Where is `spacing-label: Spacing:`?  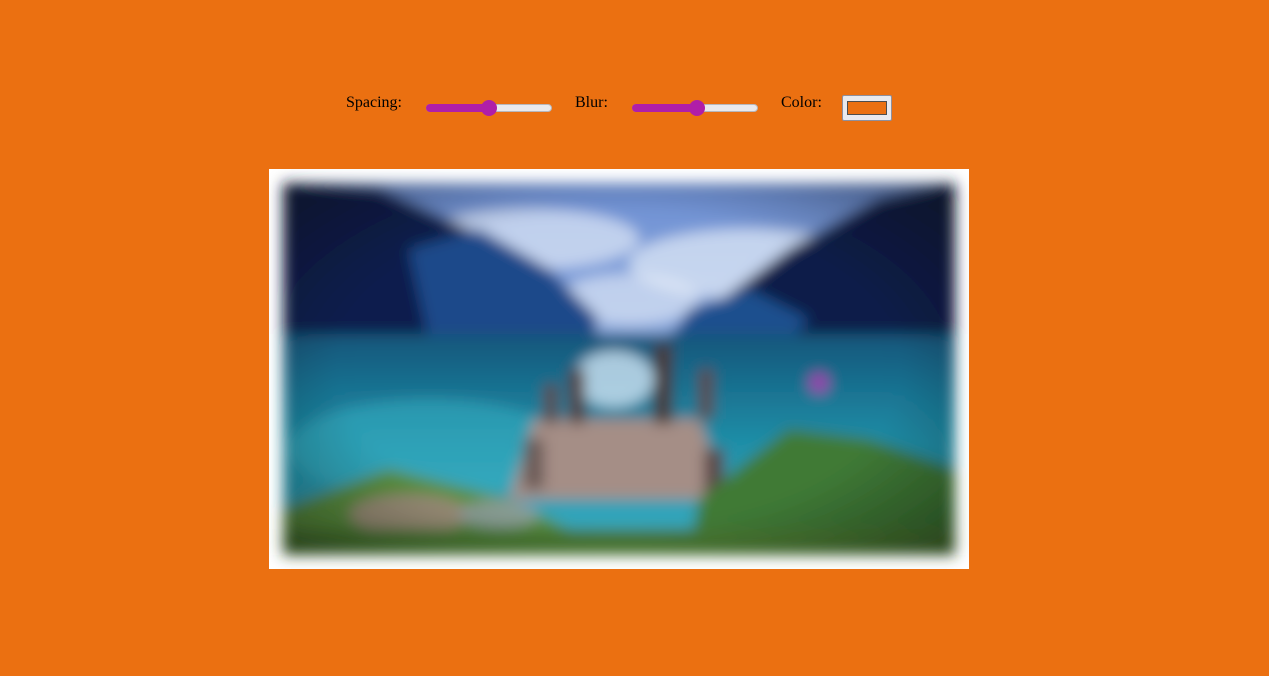 spacing-label: Spacing: is located at coordinates (374, 102).